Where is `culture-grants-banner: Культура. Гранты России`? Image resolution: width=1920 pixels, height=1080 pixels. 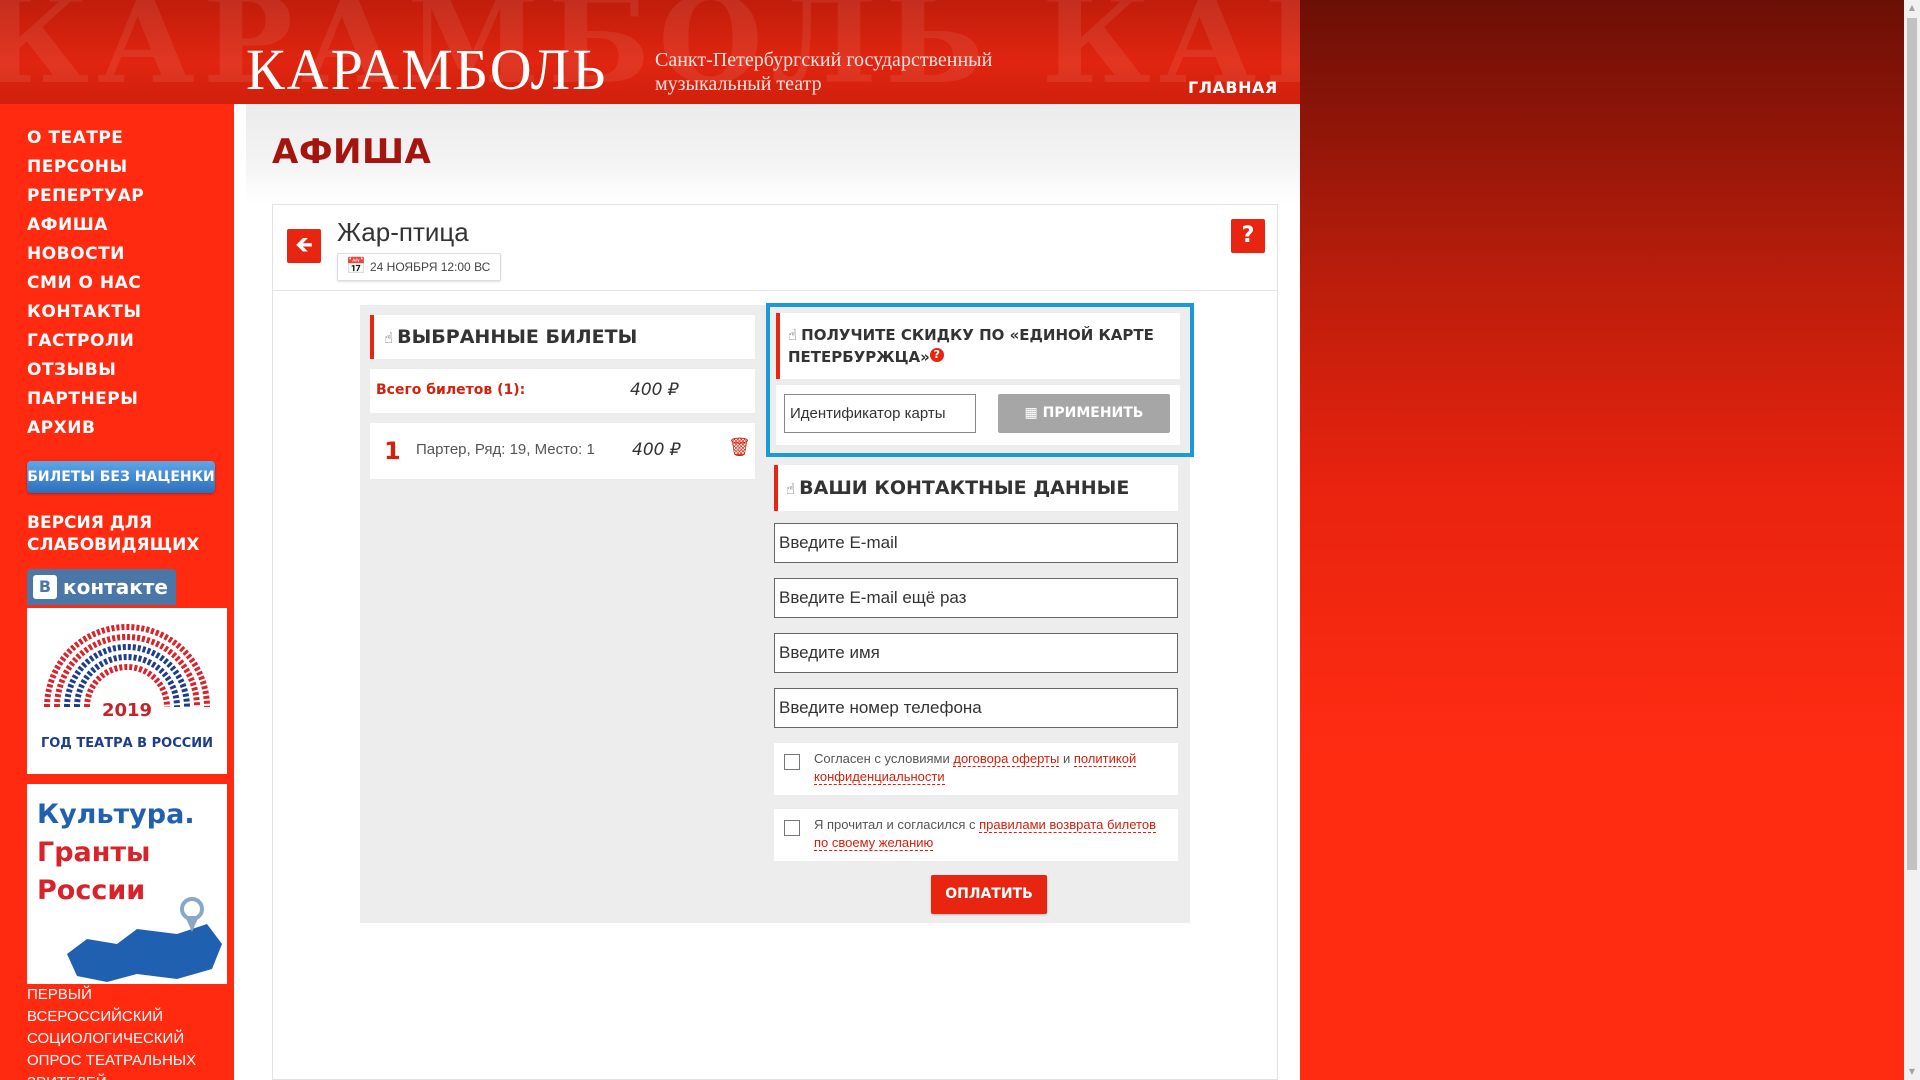
culture-grants-banner: Культура. Гранты России is located at coordinates (127, 884).